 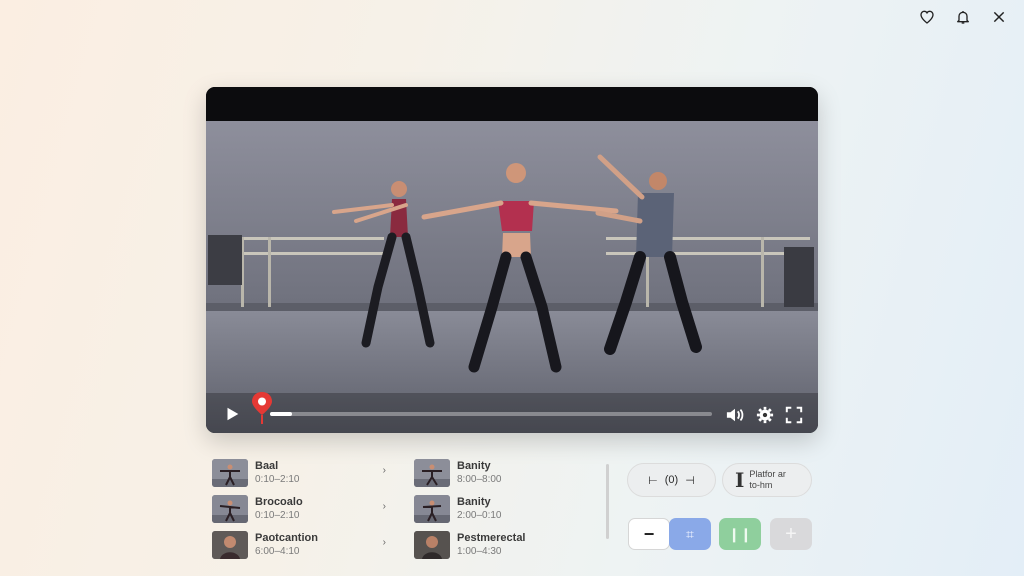 I want to click on text-cursor-icon: I, so click(x=740, y=480).